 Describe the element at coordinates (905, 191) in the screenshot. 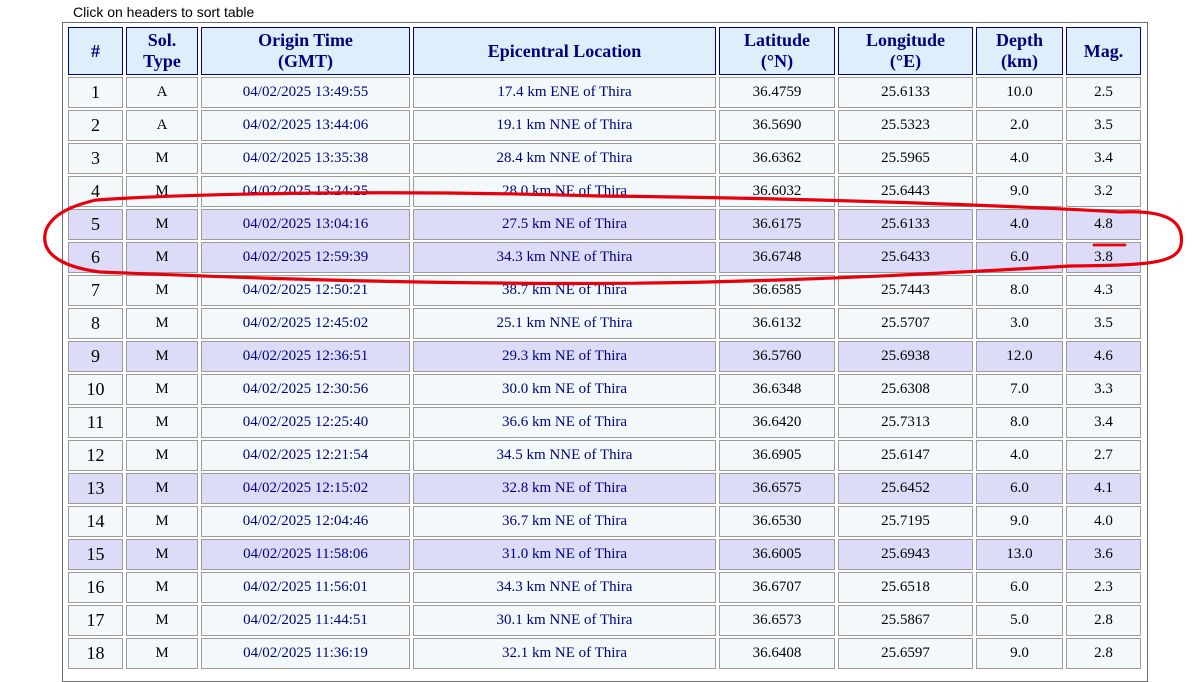

I see `cell-longitude: 25.6443` at that location.